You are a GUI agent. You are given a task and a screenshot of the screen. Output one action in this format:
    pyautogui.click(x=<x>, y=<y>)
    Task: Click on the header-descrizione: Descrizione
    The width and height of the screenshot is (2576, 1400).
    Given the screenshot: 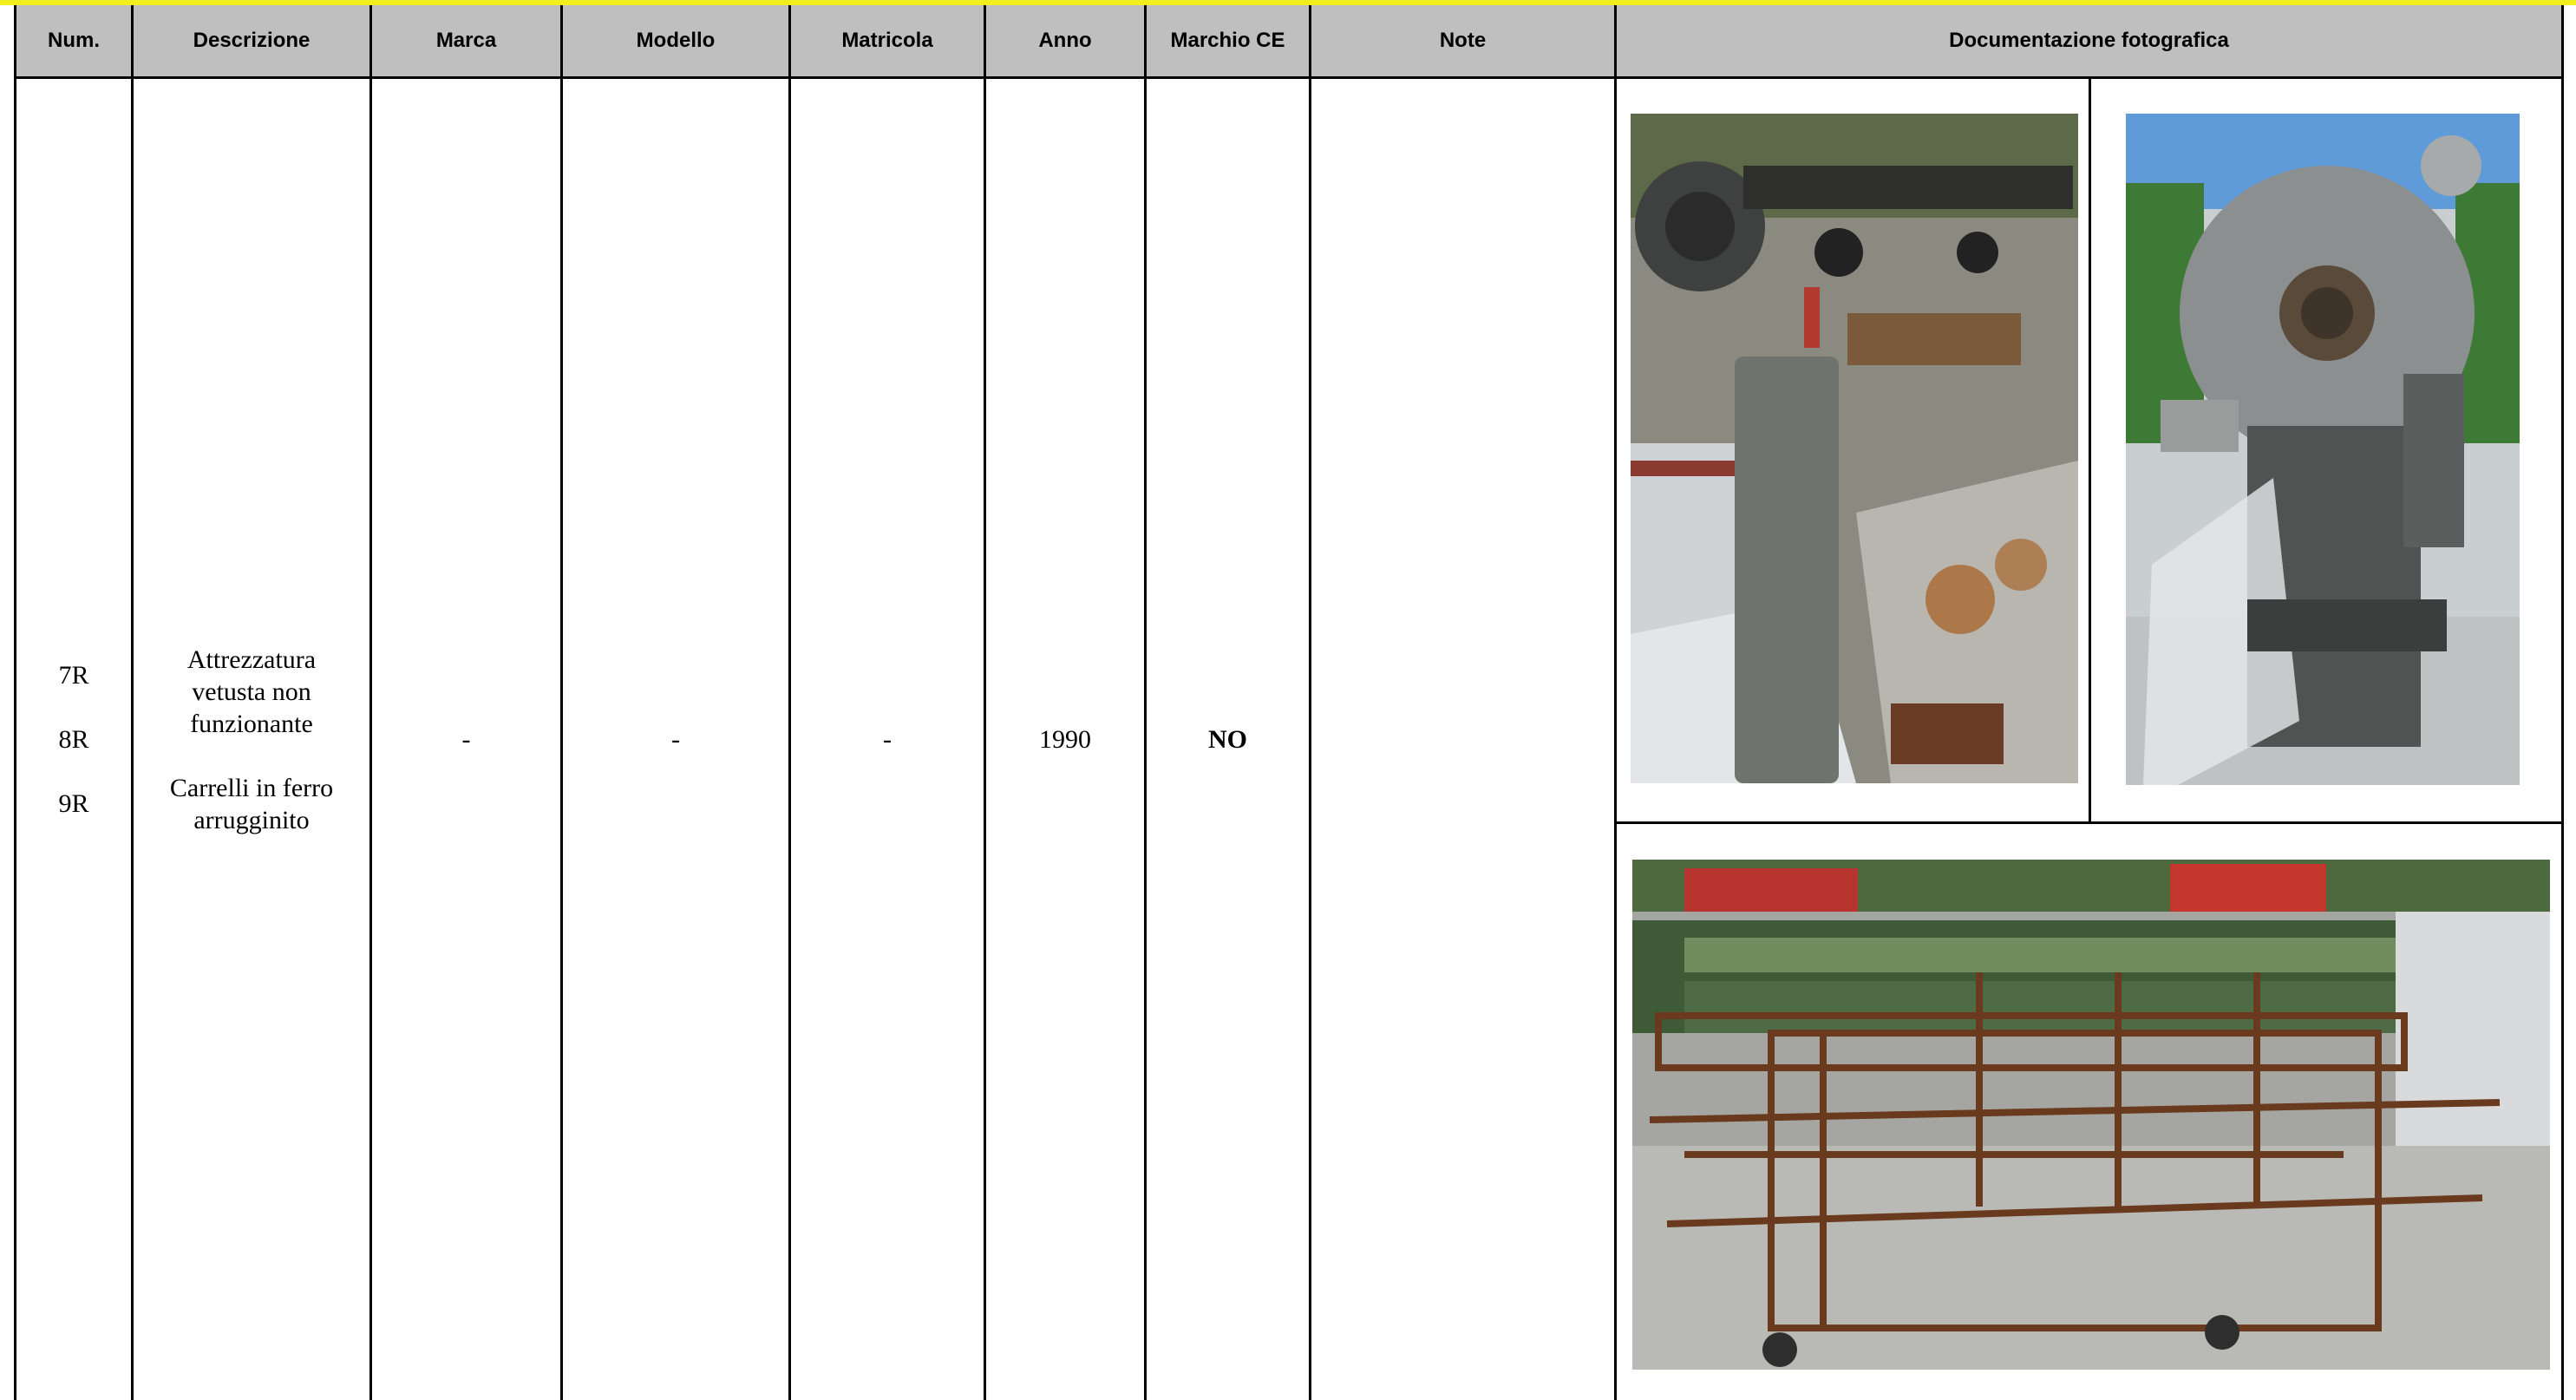 What is the action you would take?
    pyautogui.click(x=253, y=42)
    